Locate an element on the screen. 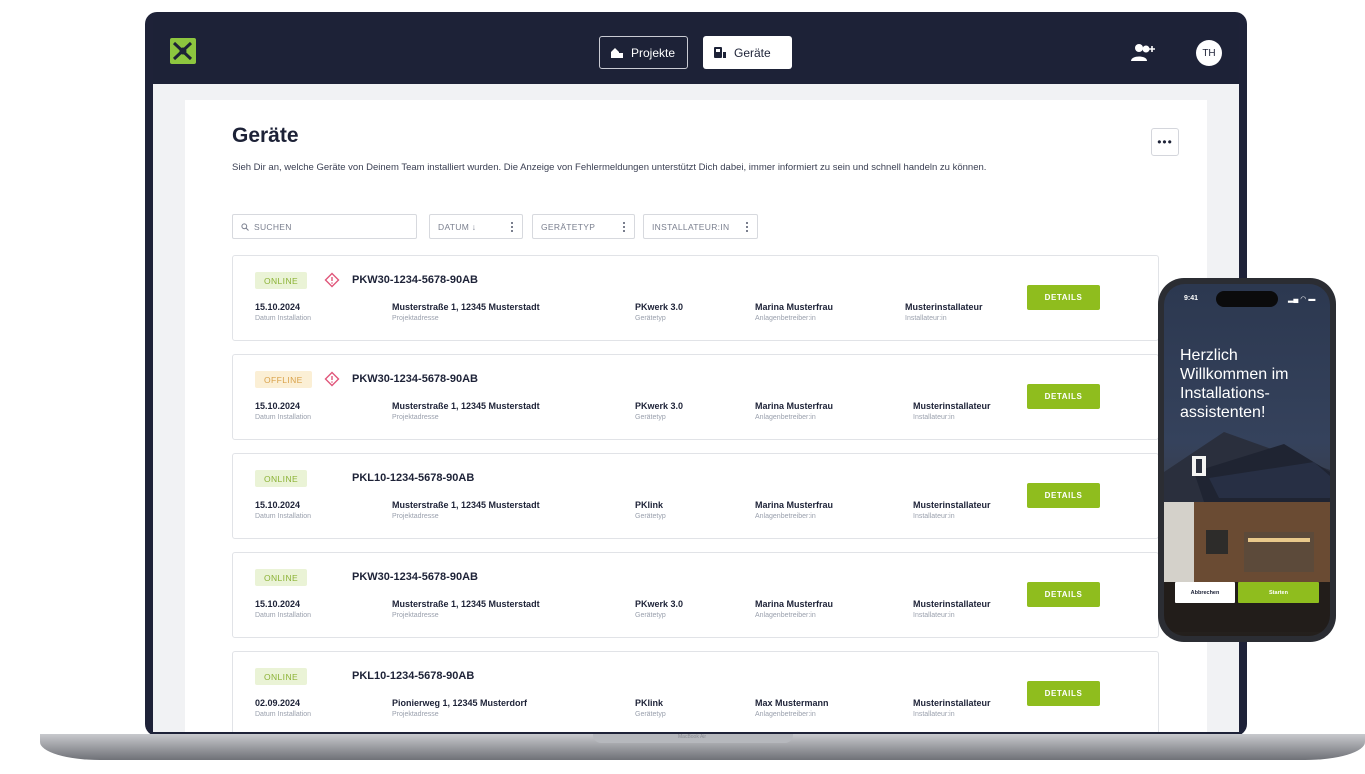 The height and width of the screenshot is (774, 1365). dynamic-island is located at coordinates (1247, 299).